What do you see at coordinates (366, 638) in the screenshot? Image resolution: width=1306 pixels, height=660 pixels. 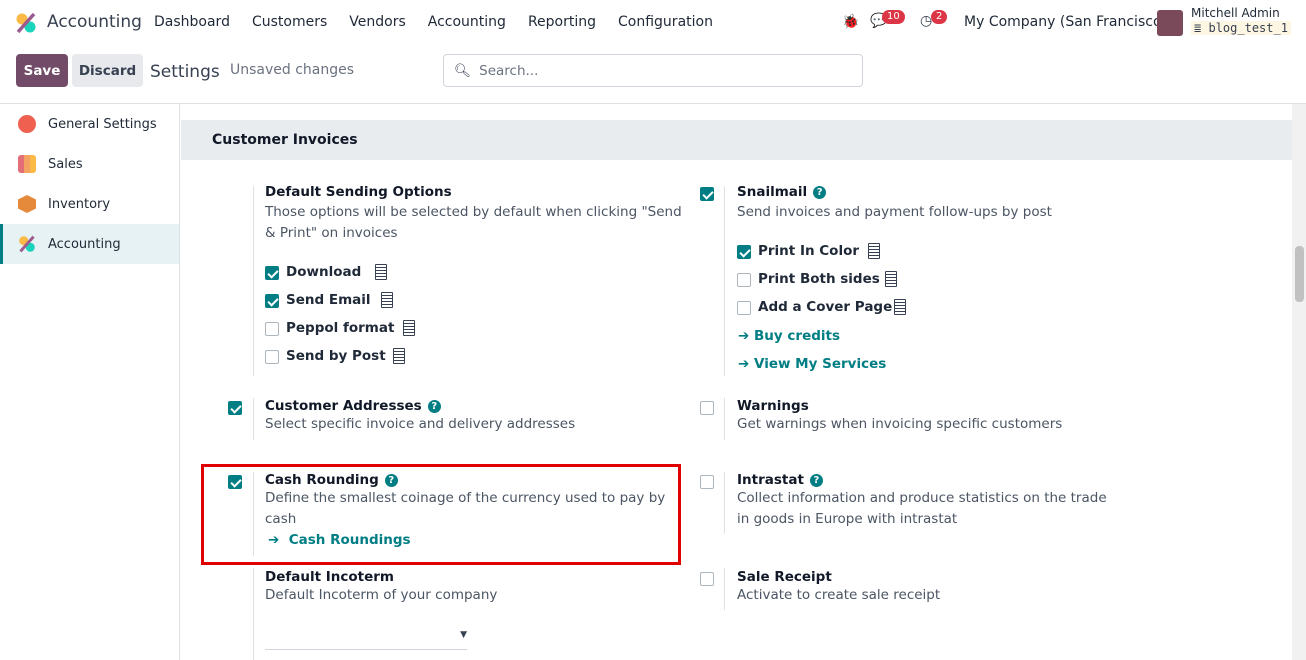 I see `incoterm-select: ▼` at bounding box center [366, 638].